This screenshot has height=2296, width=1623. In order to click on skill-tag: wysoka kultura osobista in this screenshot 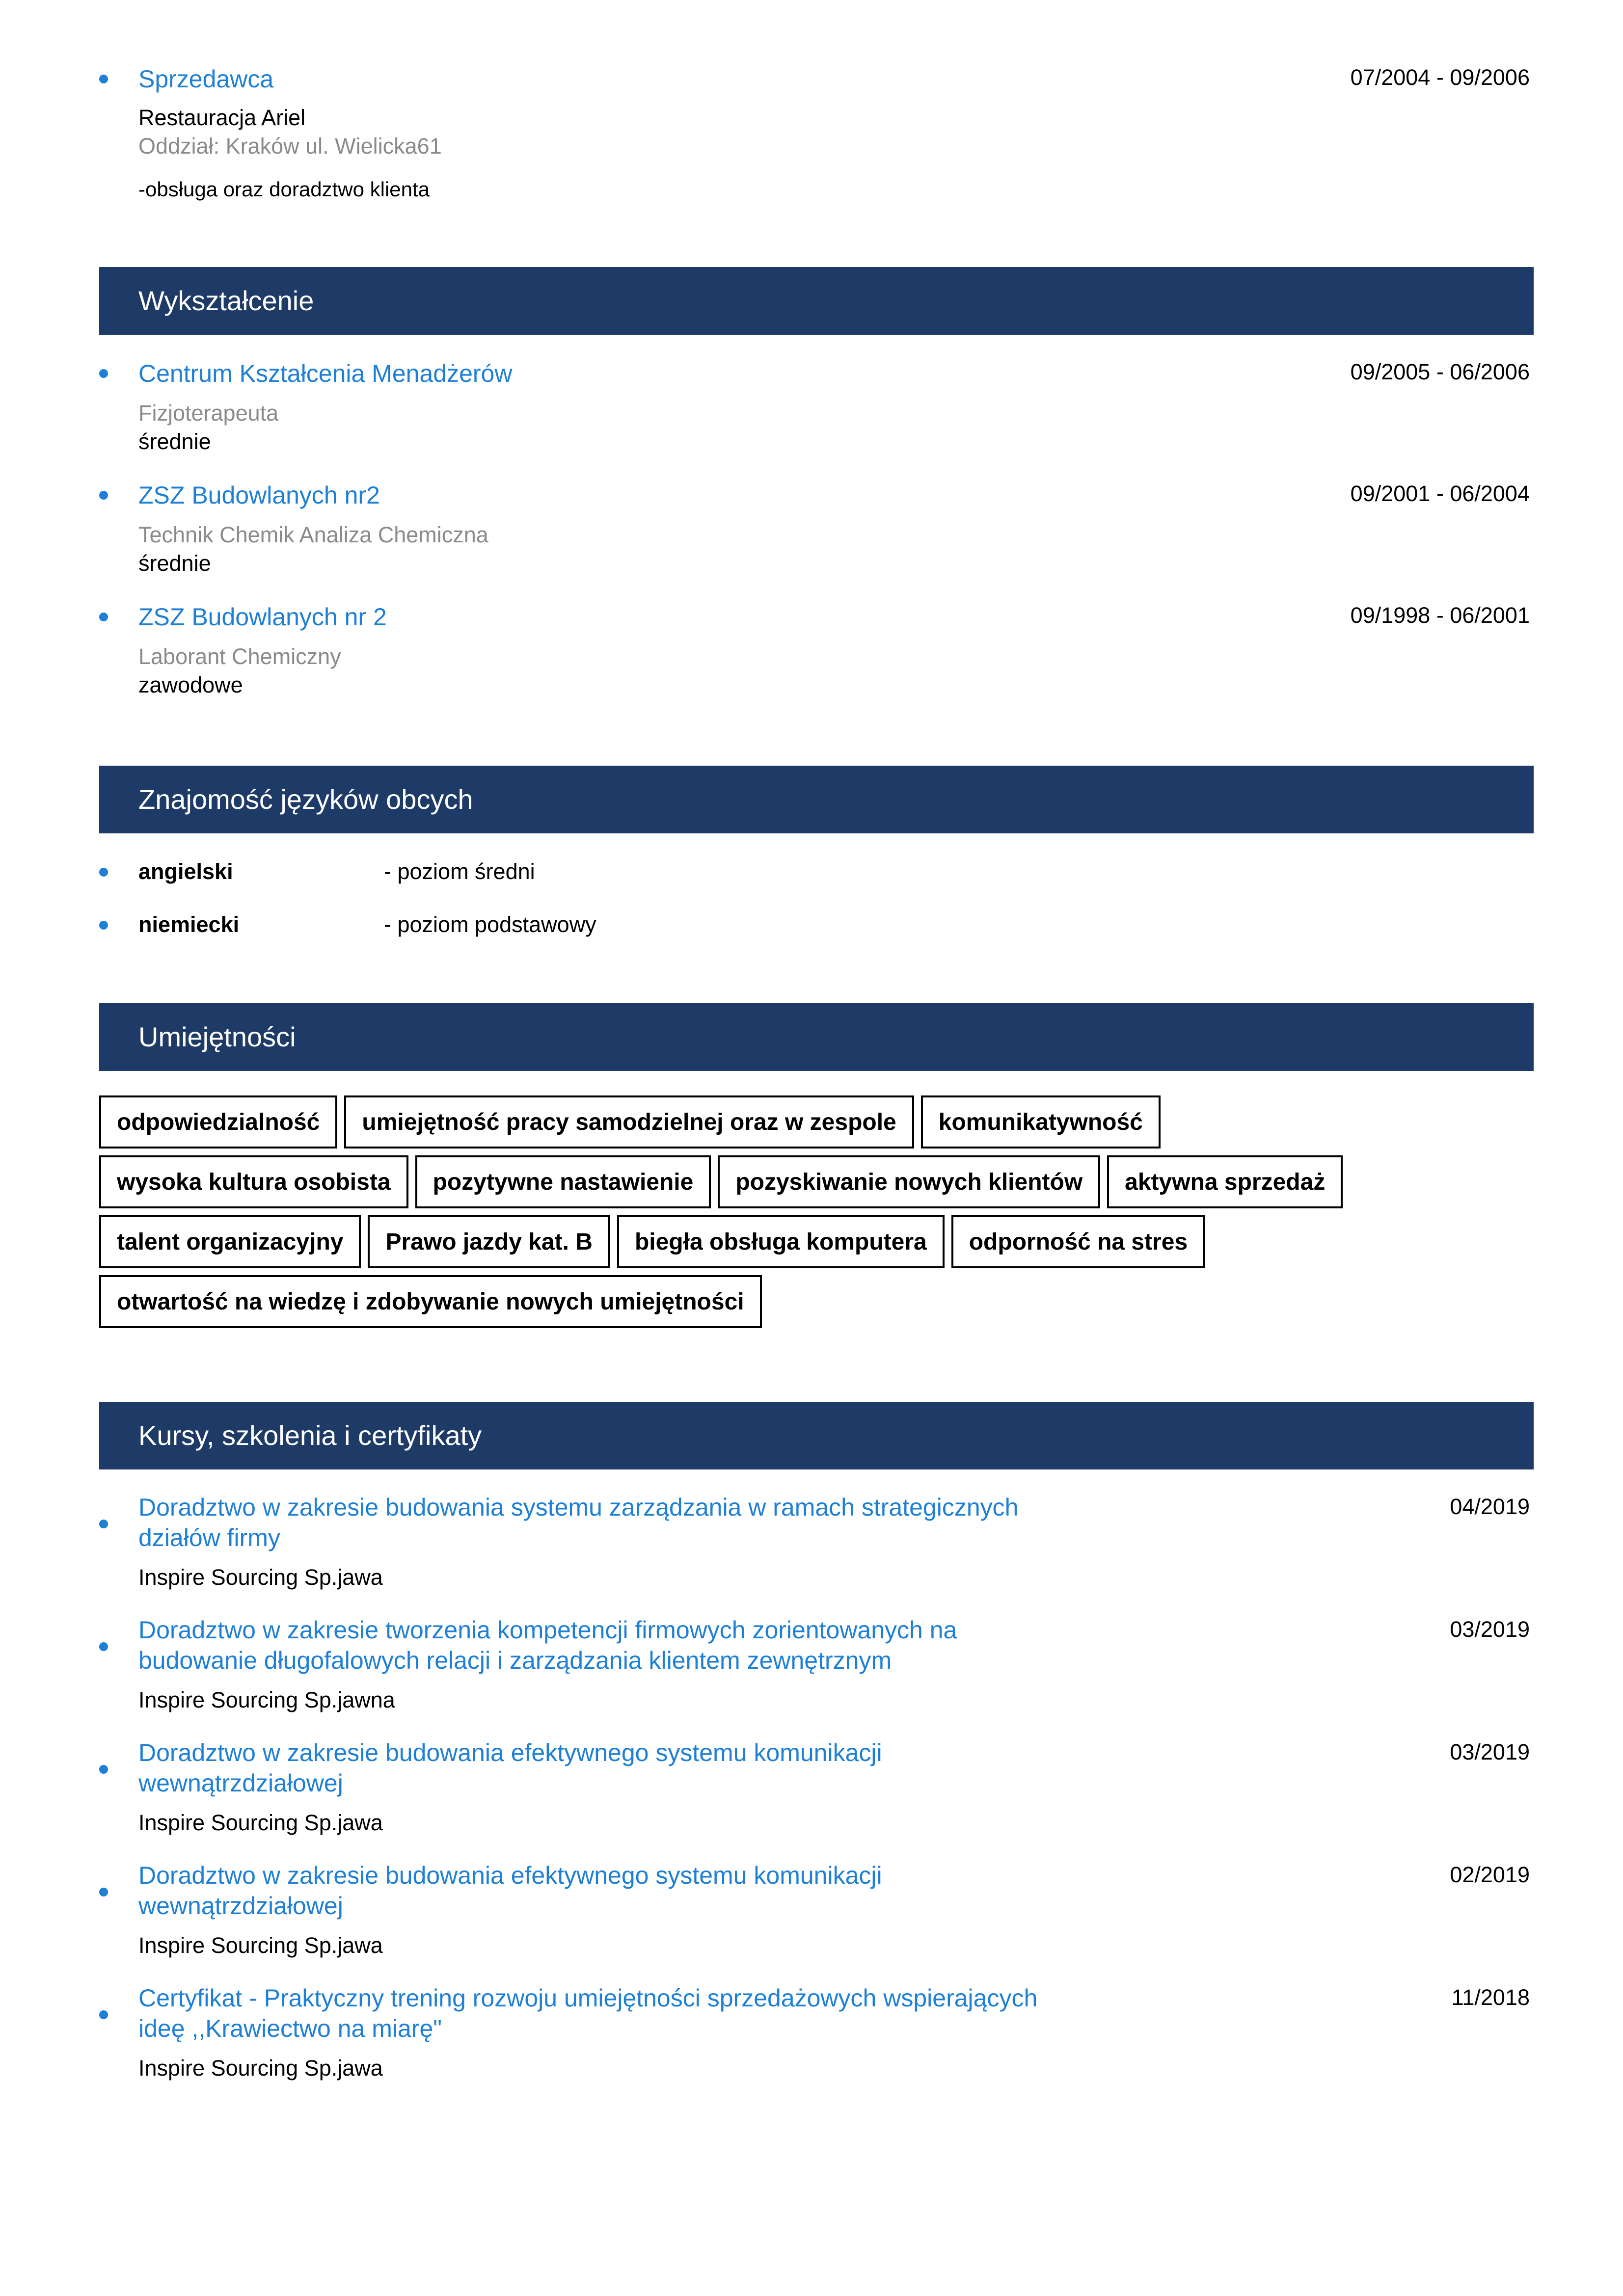, I will do `click(253, 1181)`.